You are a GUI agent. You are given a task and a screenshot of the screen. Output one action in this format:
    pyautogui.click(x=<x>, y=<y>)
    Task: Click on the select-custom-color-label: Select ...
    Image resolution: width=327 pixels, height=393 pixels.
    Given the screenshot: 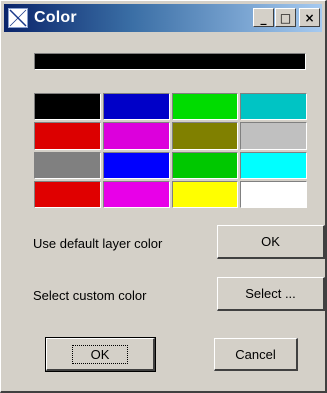 What is the action you would take?
    pyautogui.click(x=270, y=293)
    